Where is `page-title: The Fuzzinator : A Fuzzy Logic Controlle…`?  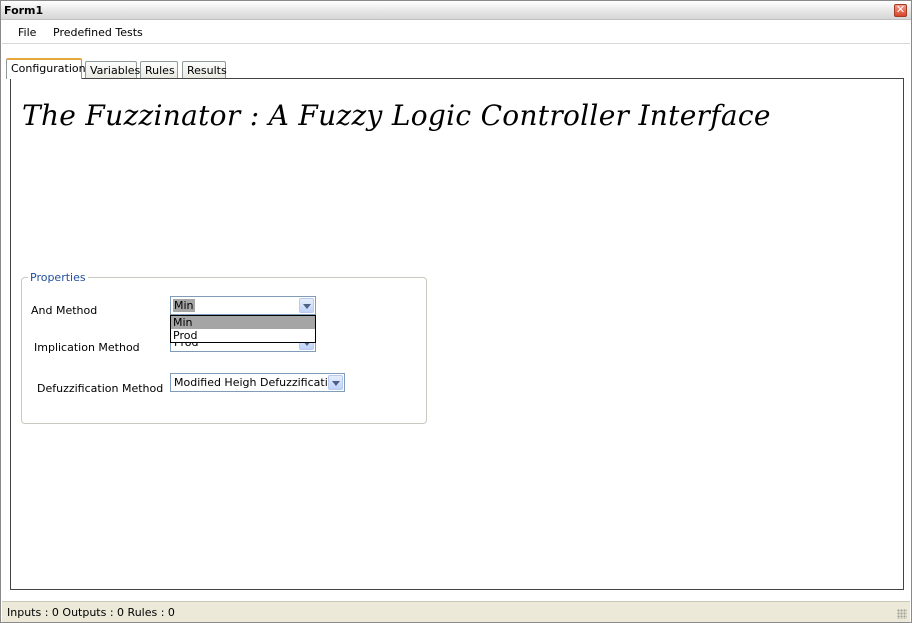 page-title: The Fuzzinator : A Fuzzy Logic Controlle… is located at coordinates (396, 115).